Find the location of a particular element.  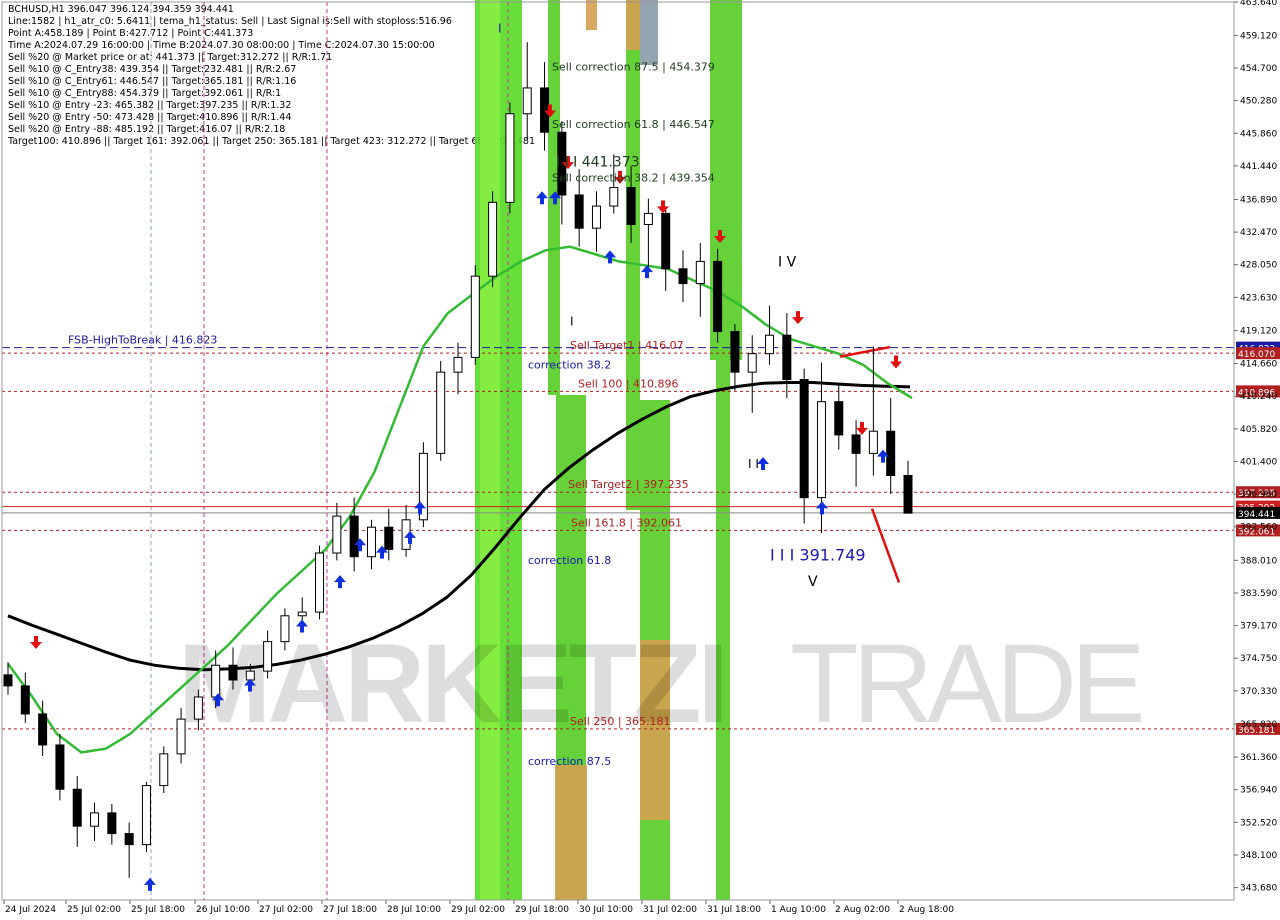

y-tick-label: 414.660 is located at coordinates (1258, 365).